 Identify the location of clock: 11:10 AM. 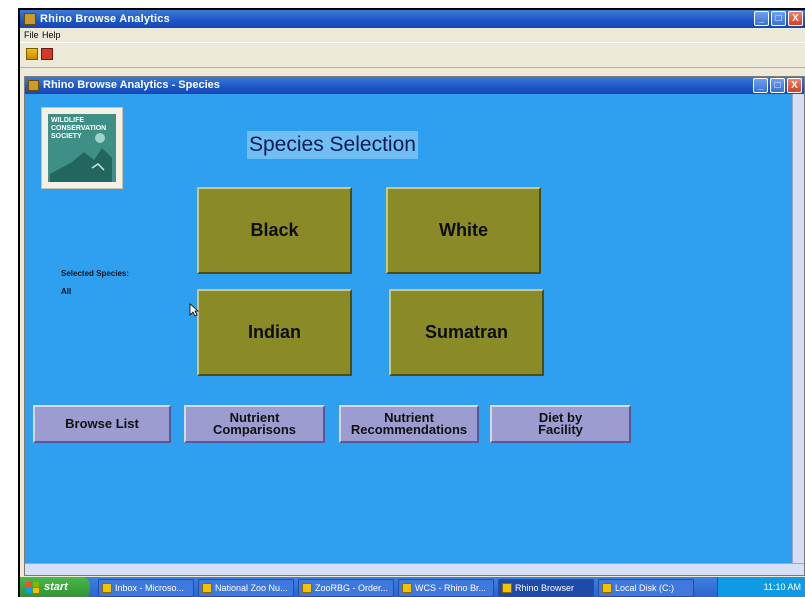
(782, 587).